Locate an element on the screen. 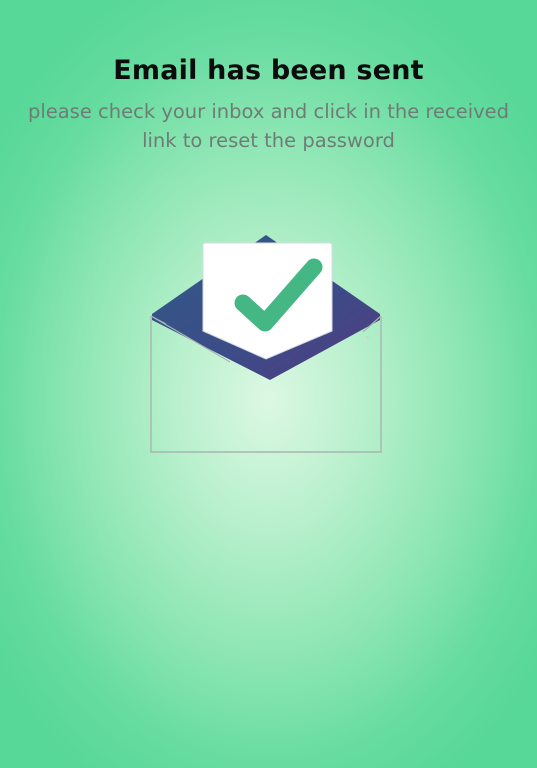  envelope-check-illustration is located at coordinates (267, 344).